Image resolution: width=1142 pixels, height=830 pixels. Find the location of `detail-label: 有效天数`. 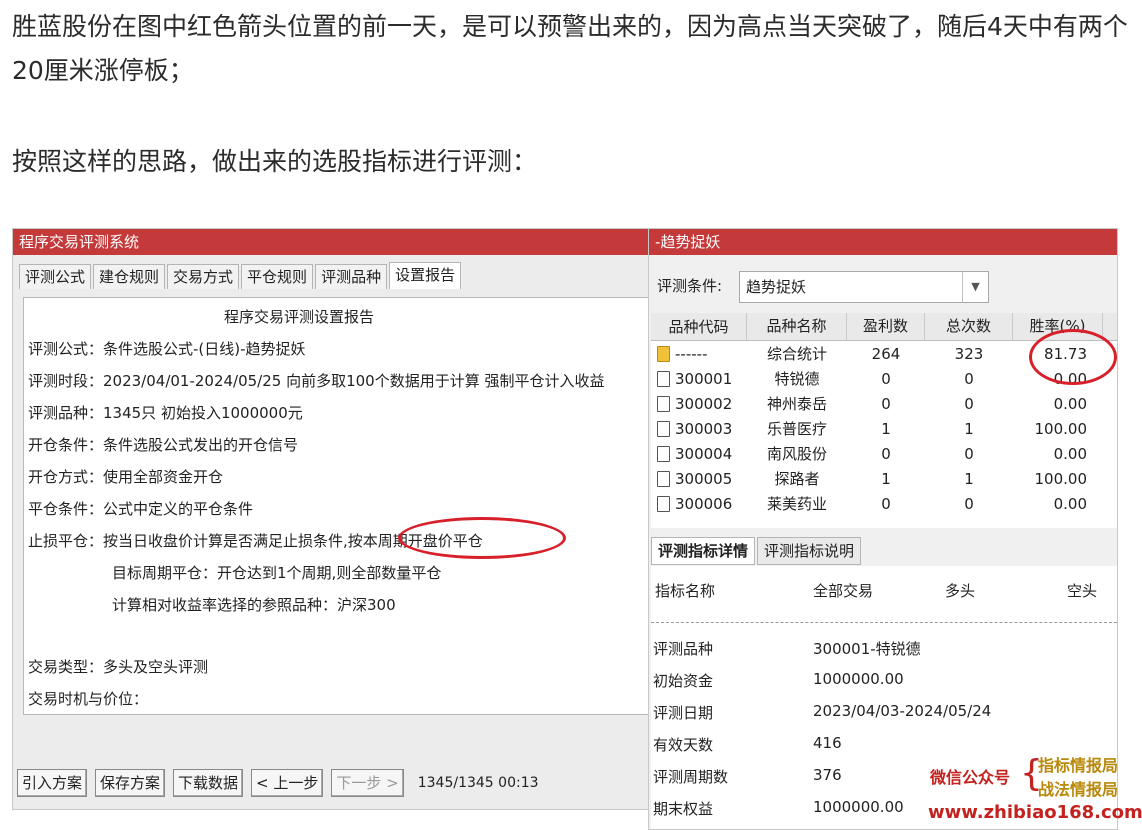

detail-label: 有效天数 is located at coordinates (683, 745).